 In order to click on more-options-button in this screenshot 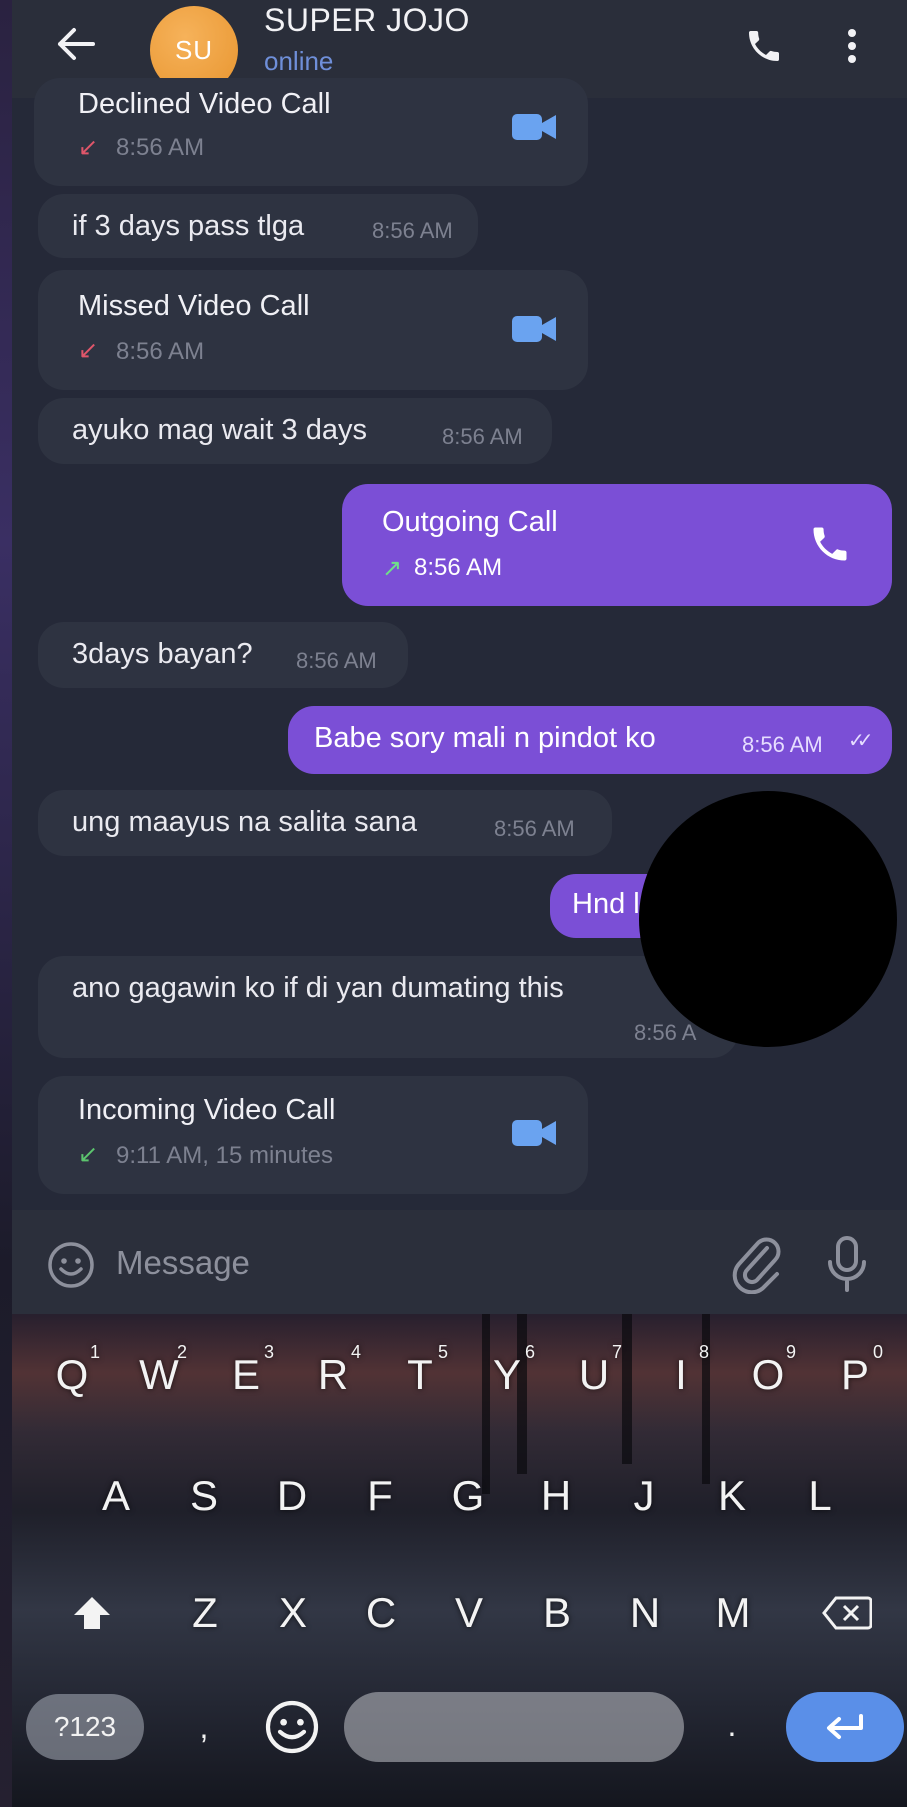, I will do `click(852, 46)`.